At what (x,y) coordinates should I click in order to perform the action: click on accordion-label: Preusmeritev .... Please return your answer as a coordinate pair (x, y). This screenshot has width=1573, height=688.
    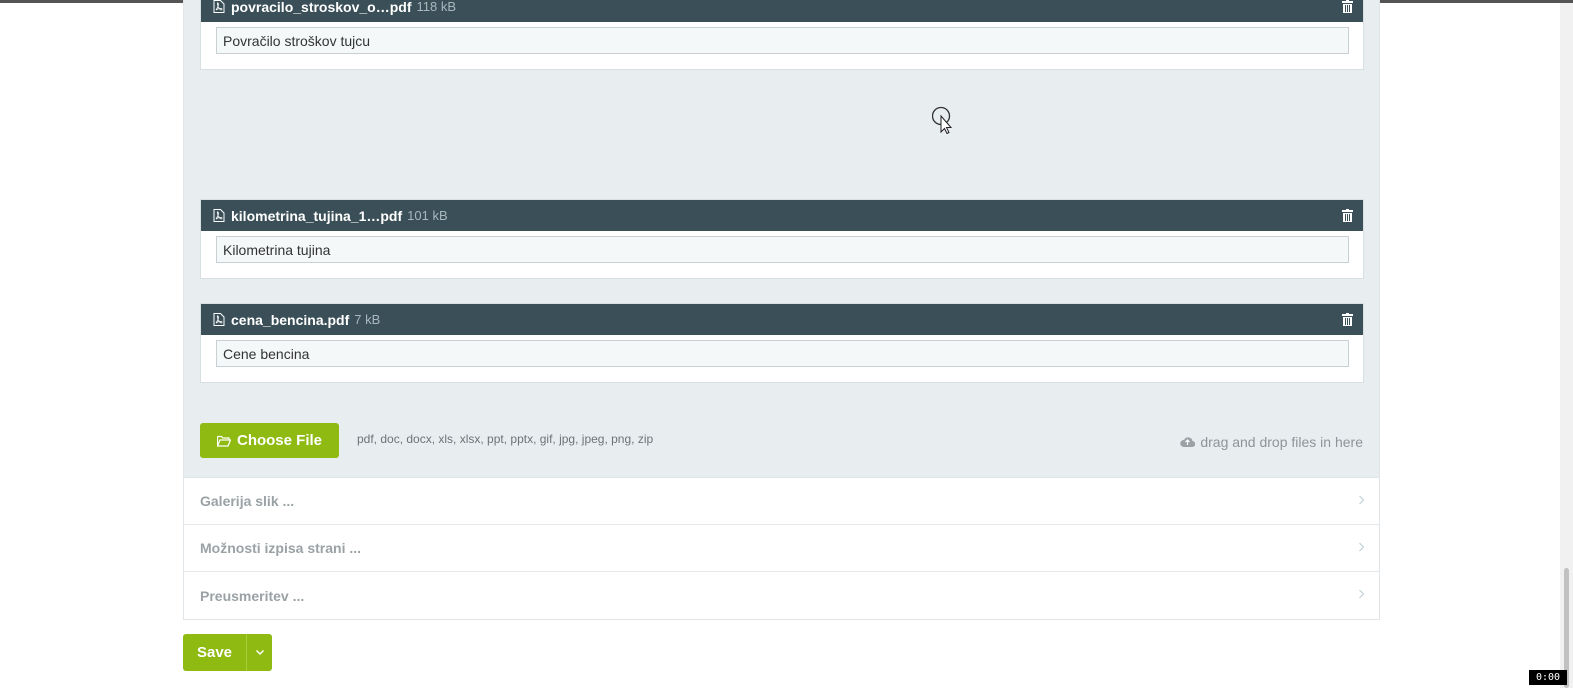
    Looking at the image, I should click on (252, 595).